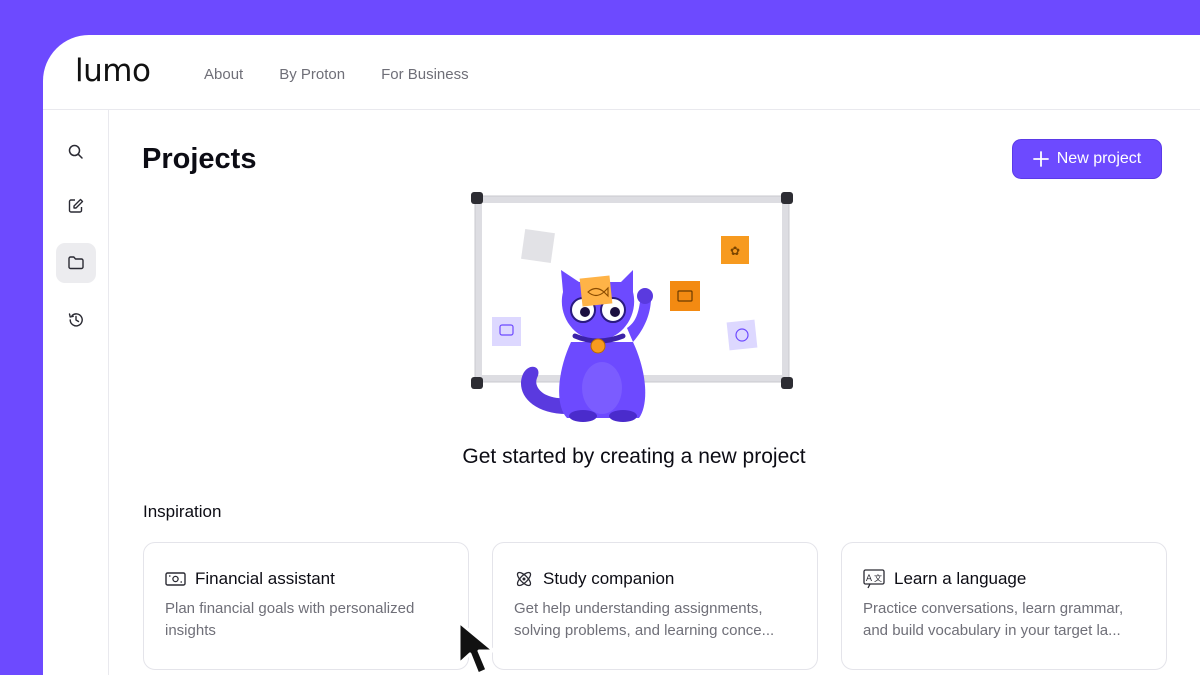 The width and height of the screenshot is (1200, 675). What do you see at coordinates (175, 579) in the screenshot?
I see `money-icon` at bounding box center [175, 579].